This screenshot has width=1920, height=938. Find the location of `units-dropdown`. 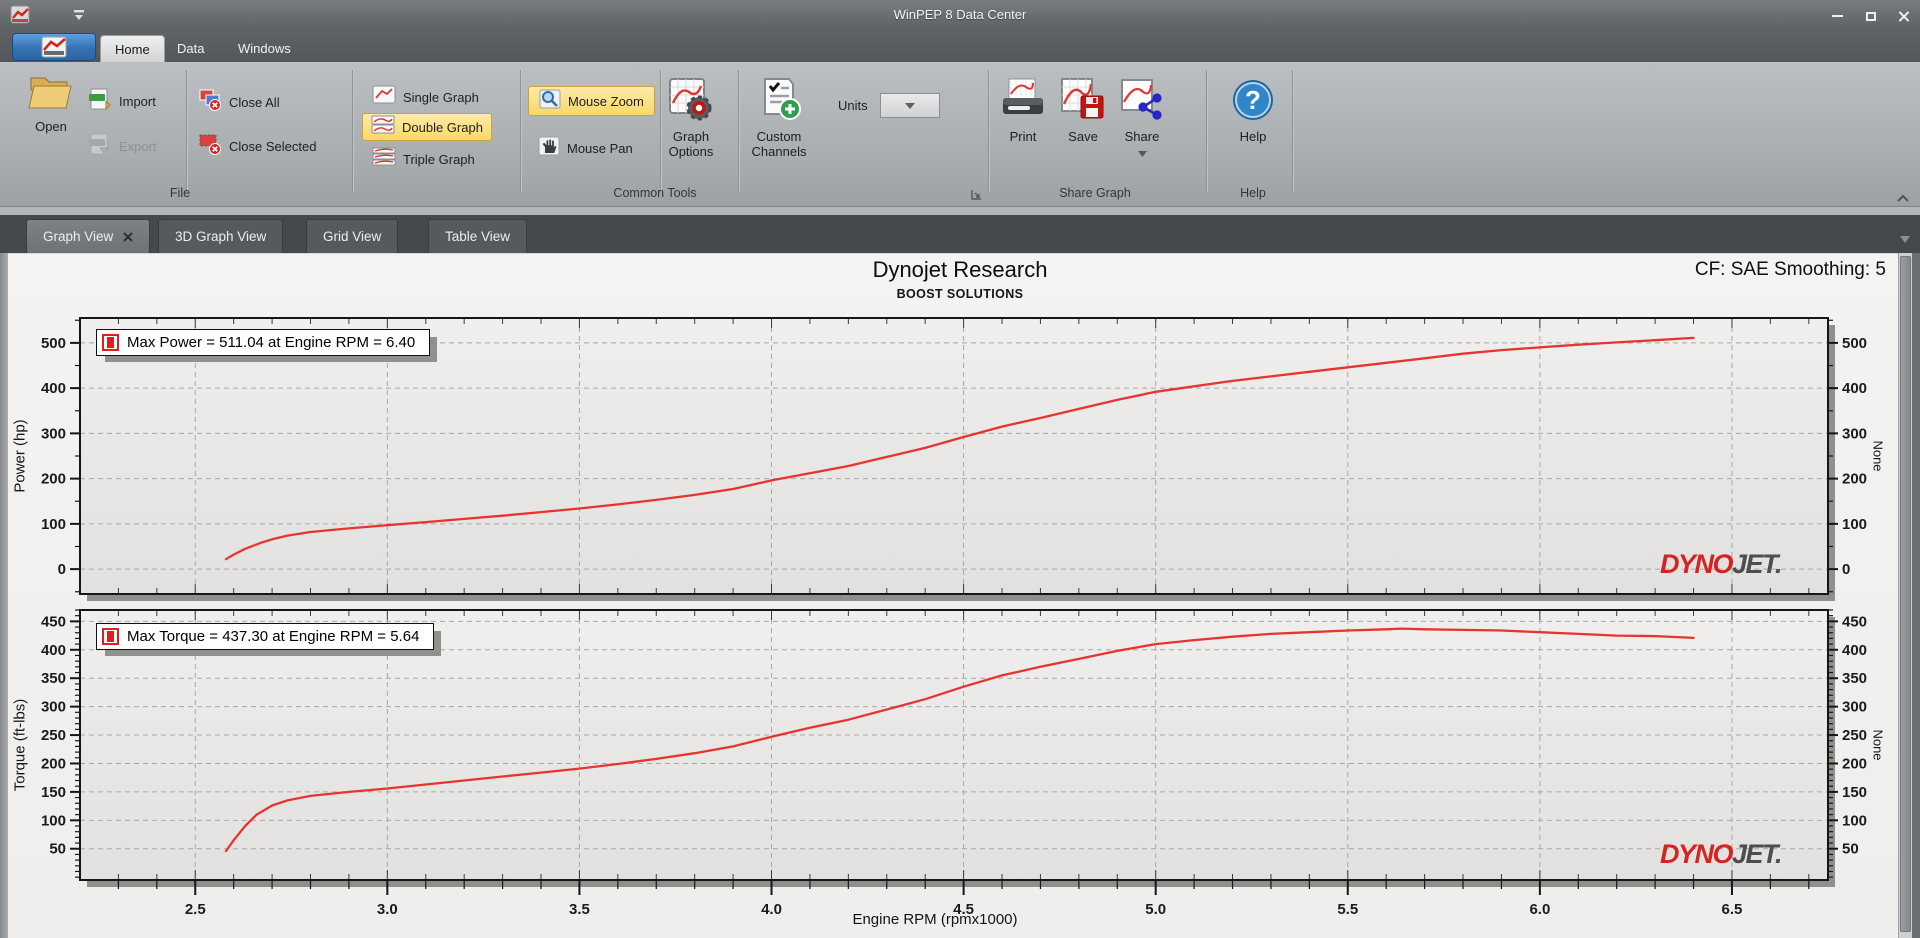

units-dropdown is located at coordinates (910, 105).